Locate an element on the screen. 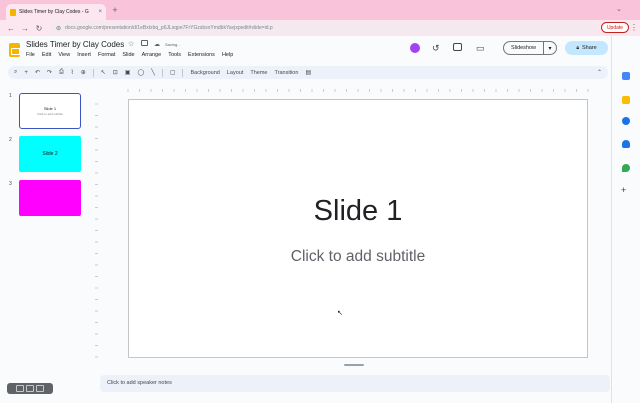 Image resolution: width=640 pixels, height=403 pixels. back-button: ← is located at coordinates (11, 28).